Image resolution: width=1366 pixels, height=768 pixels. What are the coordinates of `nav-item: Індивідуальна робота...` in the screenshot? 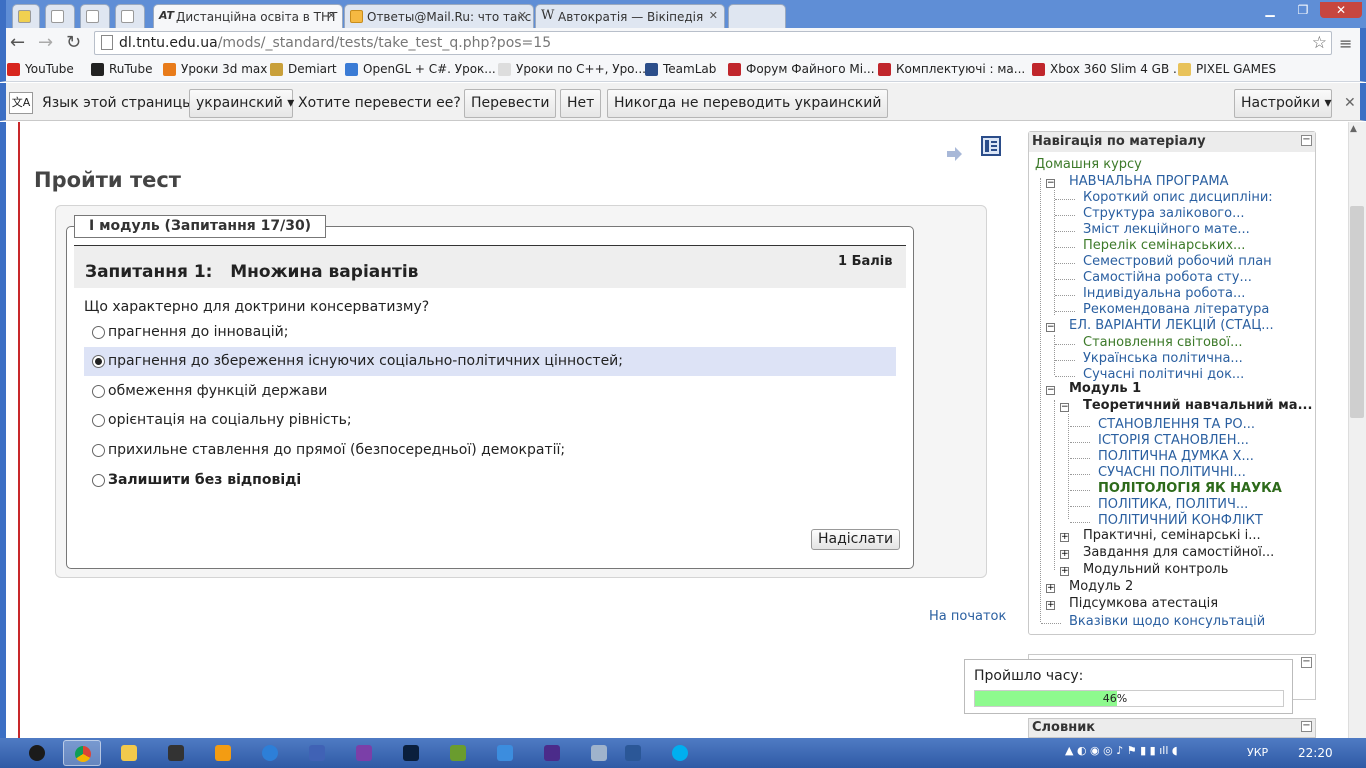 It's located at (1164, 293).